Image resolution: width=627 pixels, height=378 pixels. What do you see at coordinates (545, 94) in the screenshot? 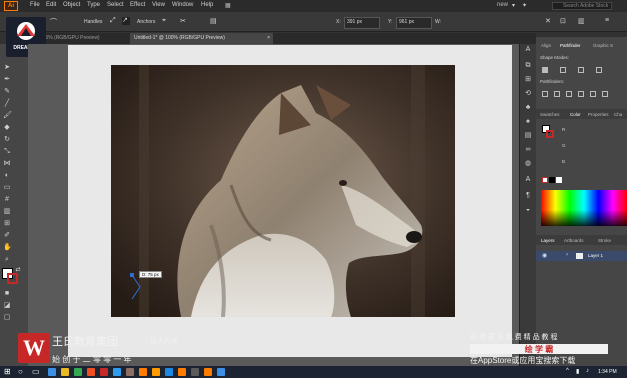
I see `divide-button` at bounding box center [545, 94].